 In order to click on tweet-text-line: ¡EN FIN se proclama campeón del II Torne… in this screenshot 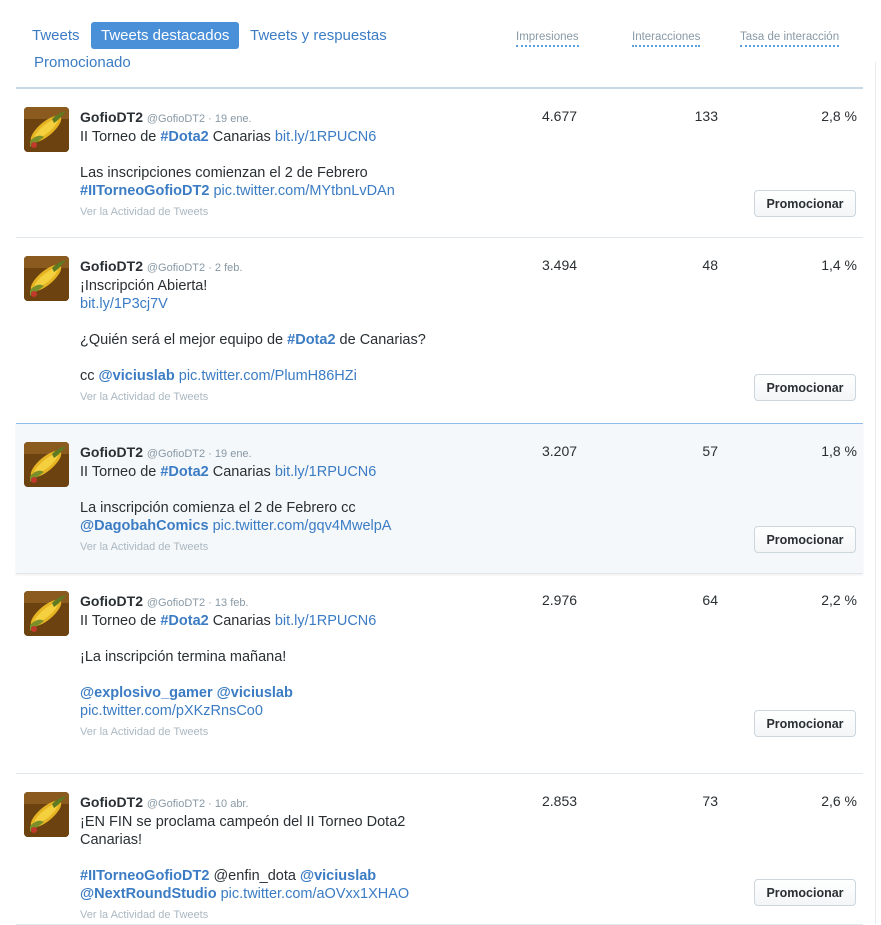, I will do `click(270, 822)`.